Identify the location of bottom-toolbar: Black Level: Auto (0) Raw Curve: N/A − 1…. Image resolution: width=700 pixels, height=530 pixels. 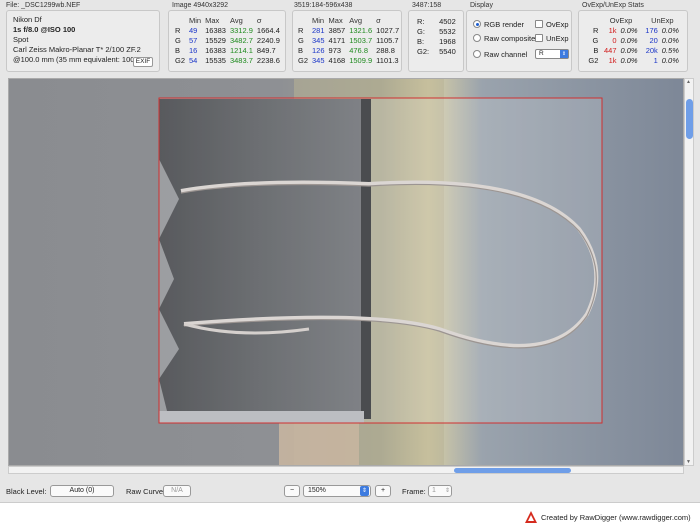
(350, 491).